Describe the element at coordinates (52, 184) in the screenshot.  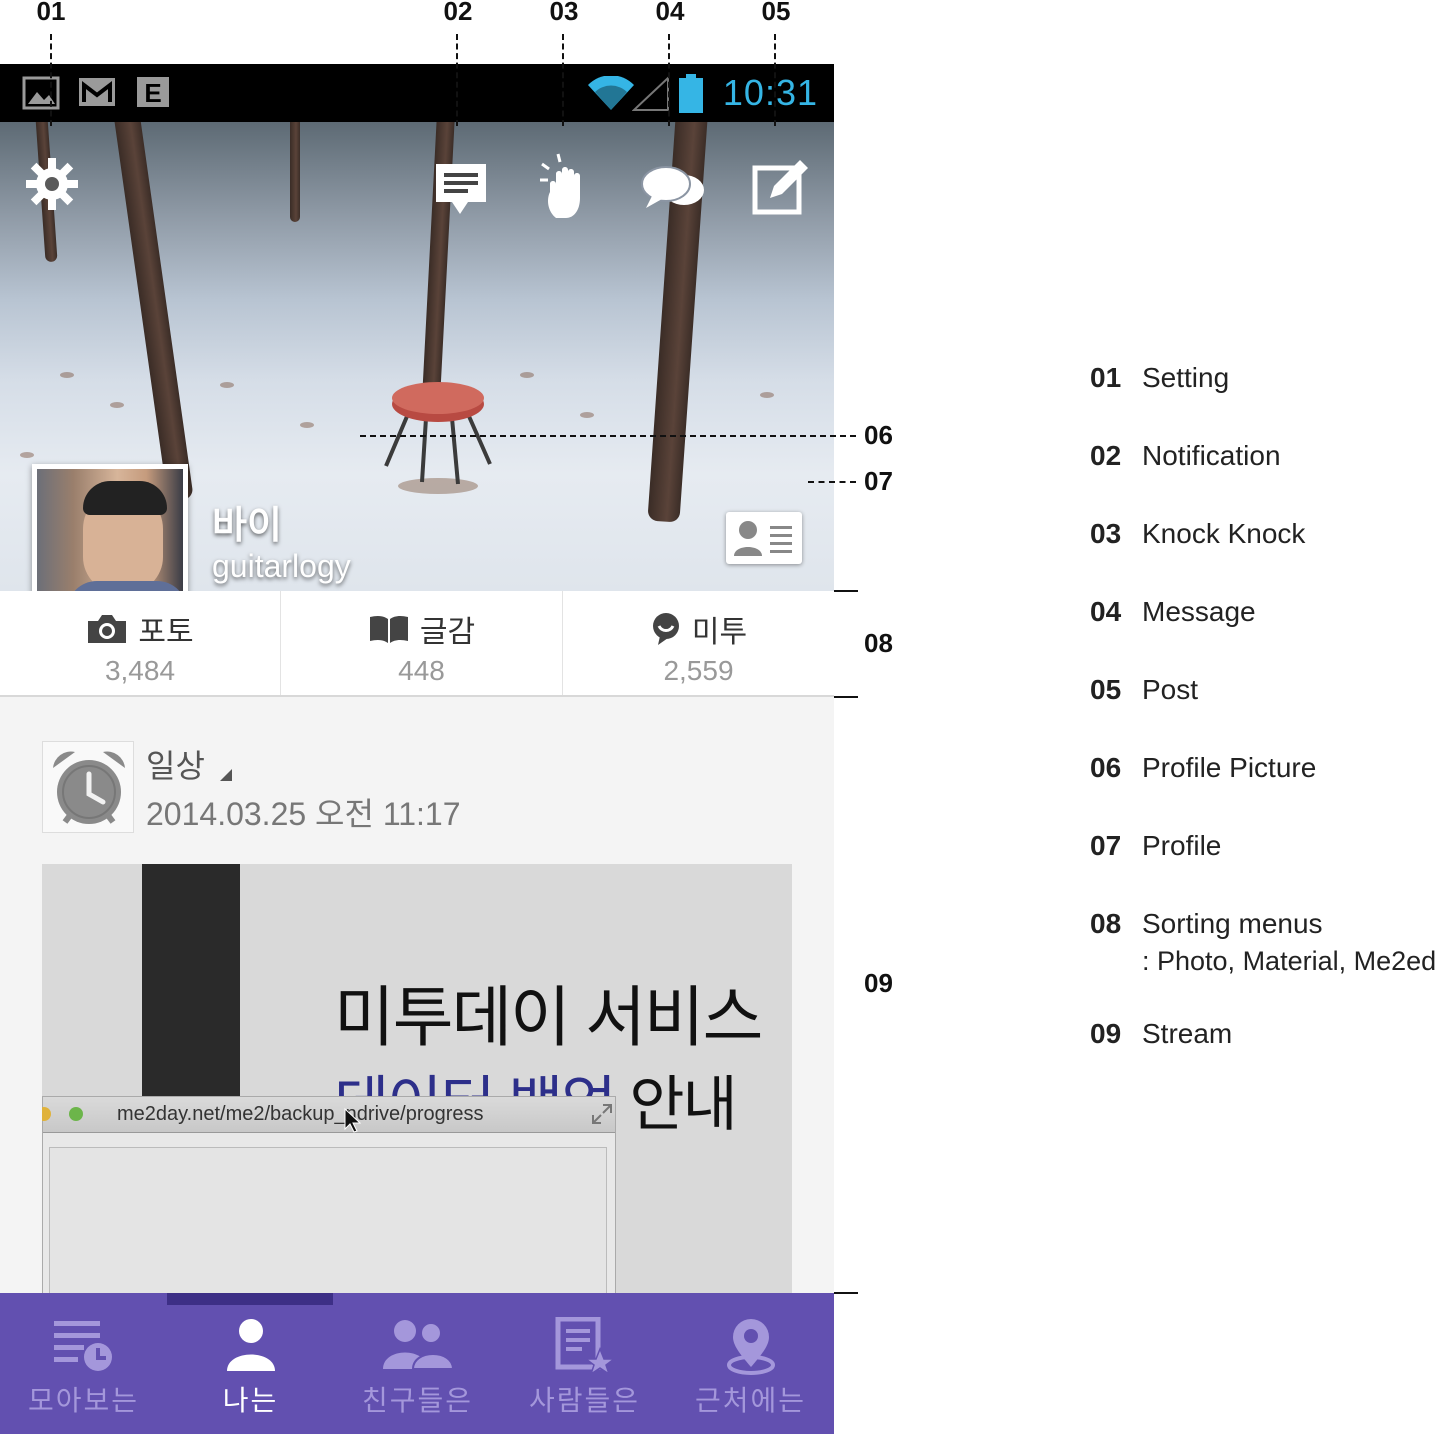
I see `gear-icon` at that location.